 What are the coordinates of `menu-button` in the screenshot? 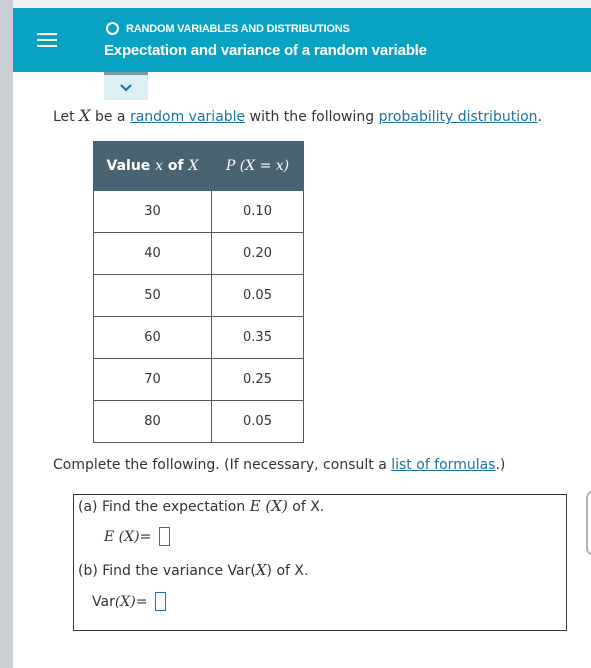 It's located at (47, 40).